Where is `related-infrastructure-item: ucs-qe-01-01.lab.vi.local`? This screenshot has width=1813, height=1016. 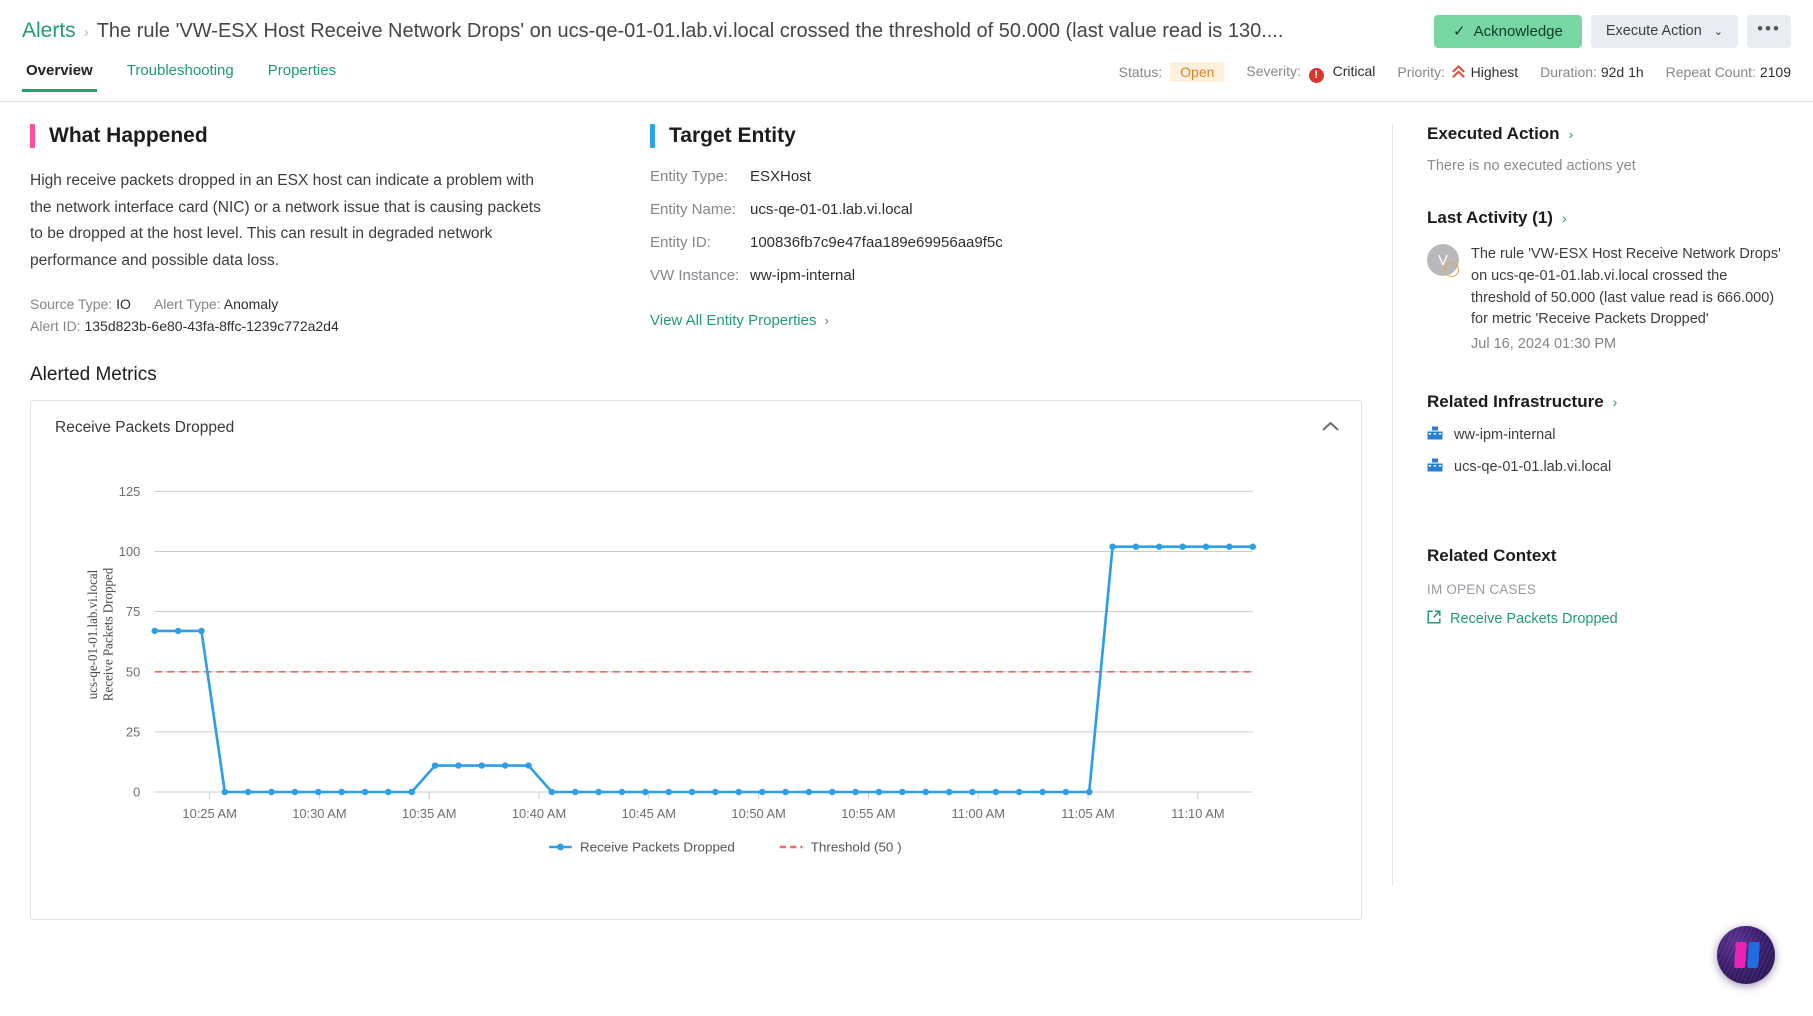
related-infrastructure-item: ucs-qe-01-01.lab.vi.local is located at coordinates (1607, 467).